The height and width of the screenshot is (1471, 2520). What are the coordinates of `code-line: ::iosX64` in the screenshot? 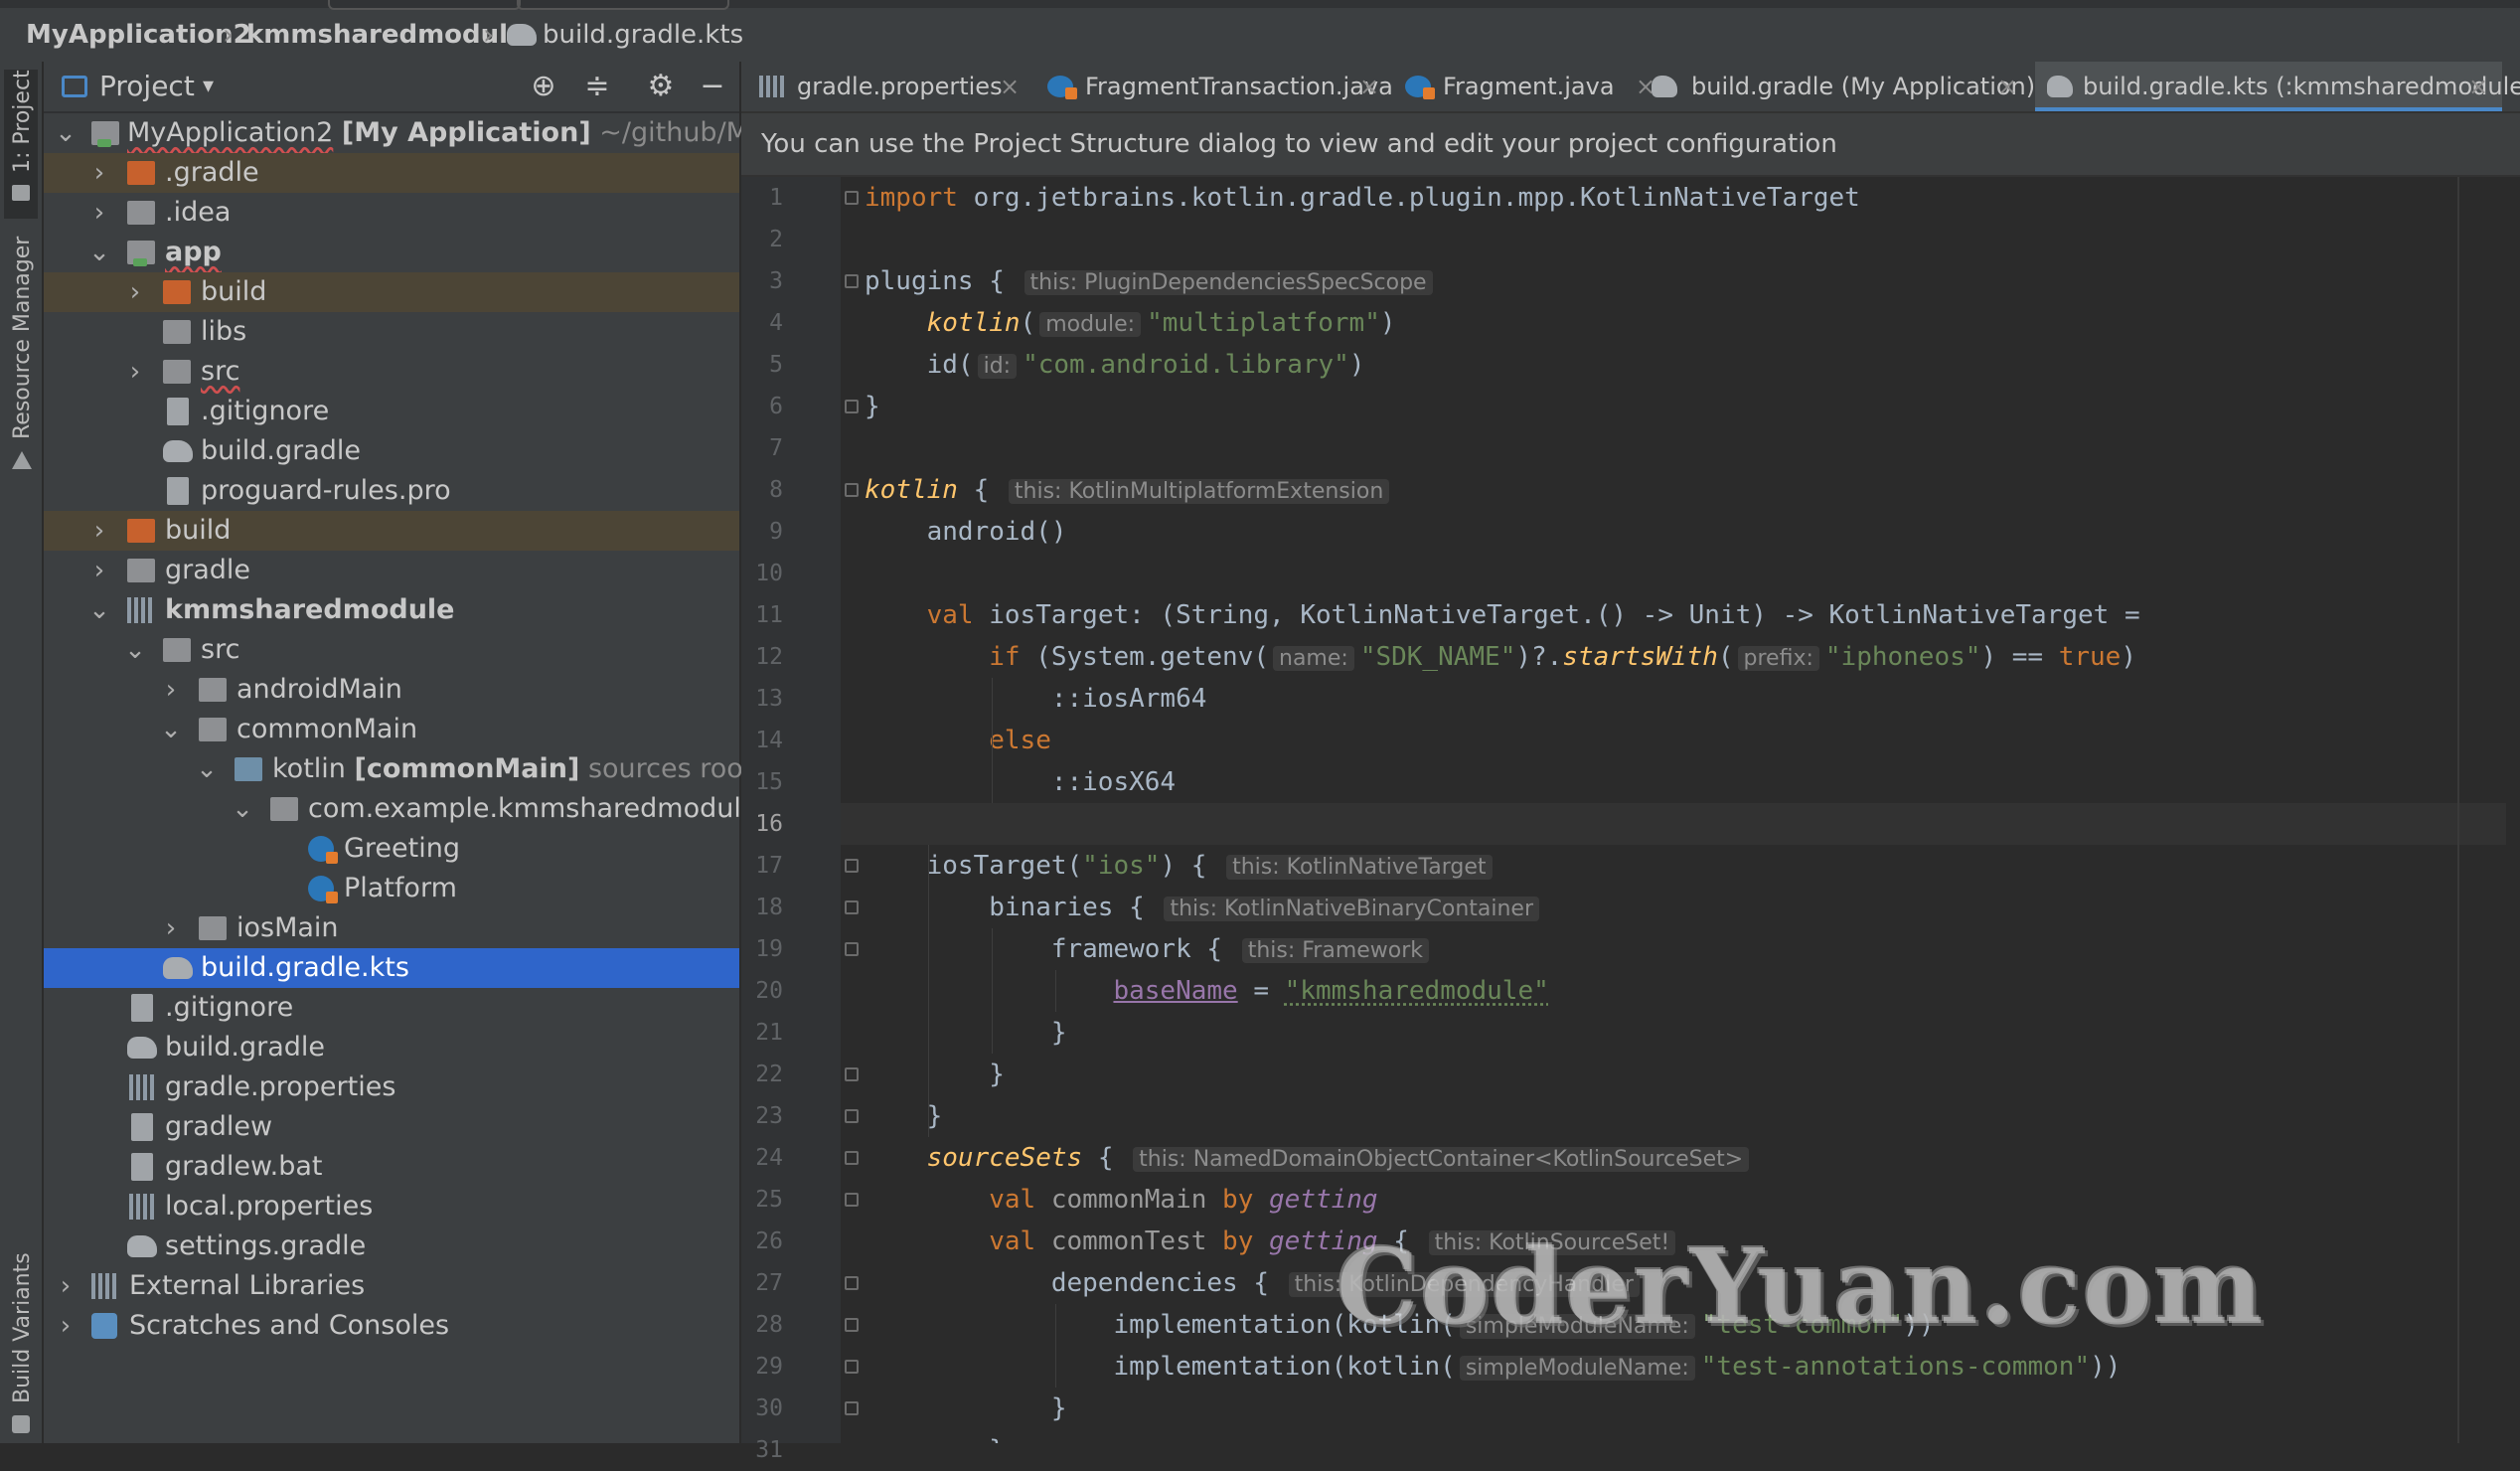 It's located at (1113, 782).